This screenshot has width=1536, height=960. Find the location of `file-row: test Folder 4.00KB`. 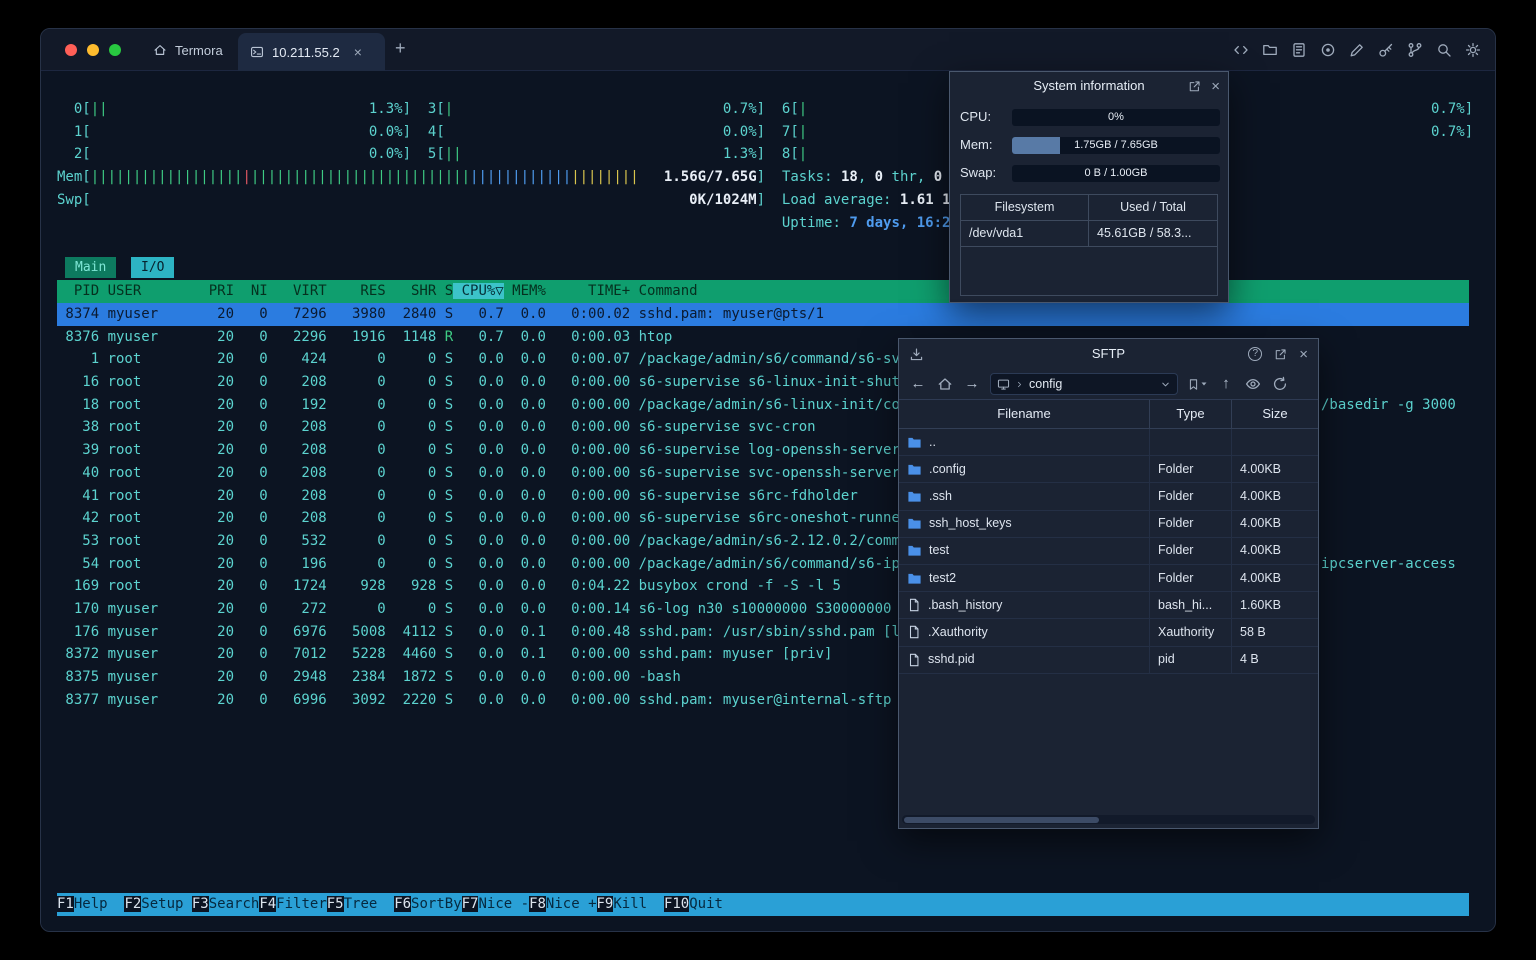

file-row: test Folder 4.00KB is located at coordinates (1108, 551).